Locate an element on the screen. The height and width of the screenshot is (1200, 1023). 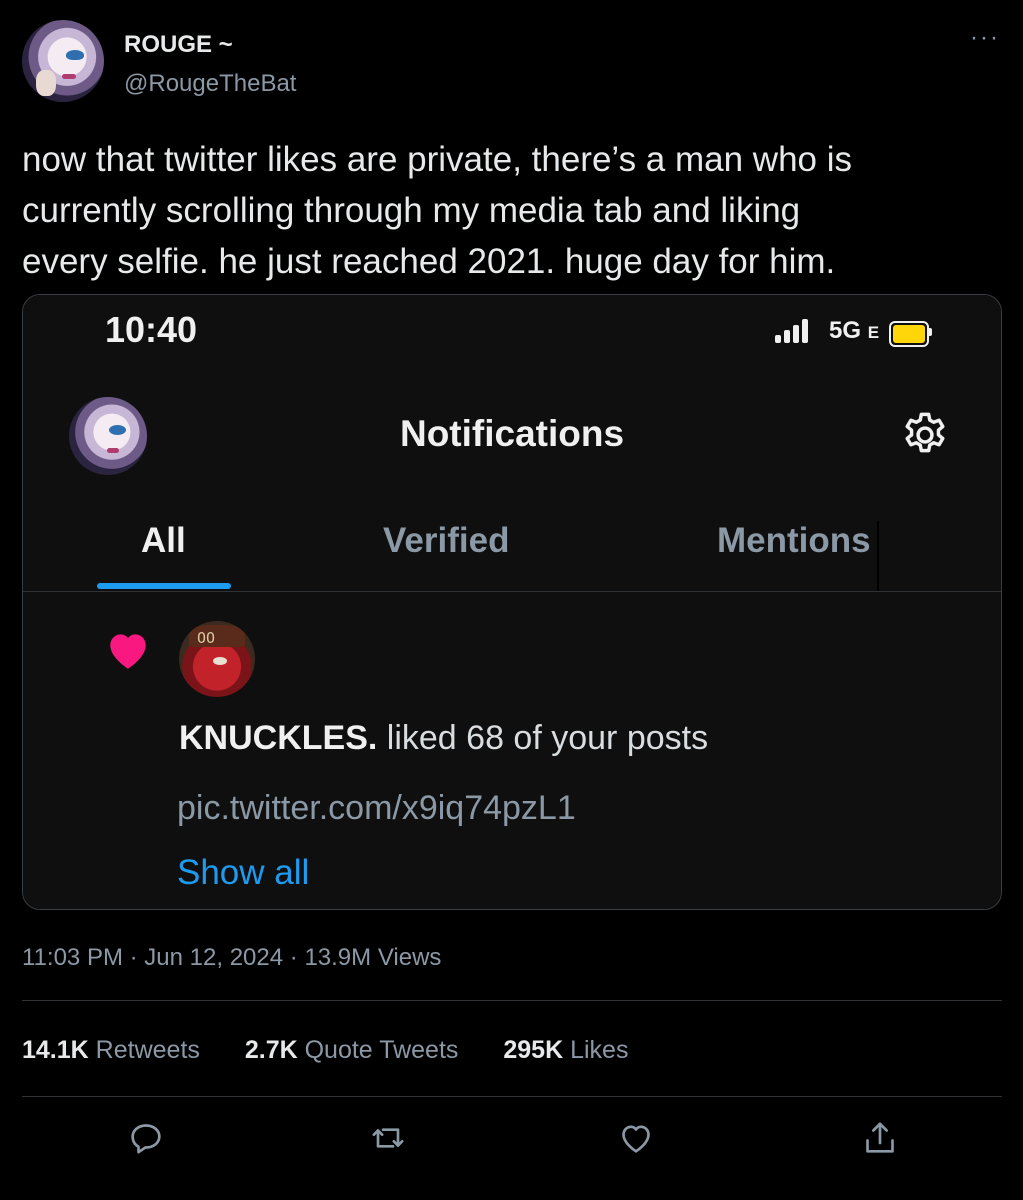
author-handle: @RougeTheBat is located at coordinates (210, 84).